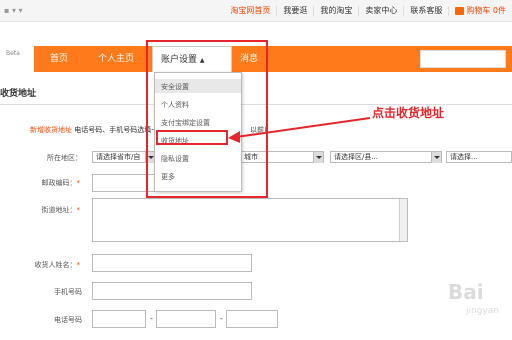  I want to click on jingyan-watermark: jingyan, so click(482, 311).